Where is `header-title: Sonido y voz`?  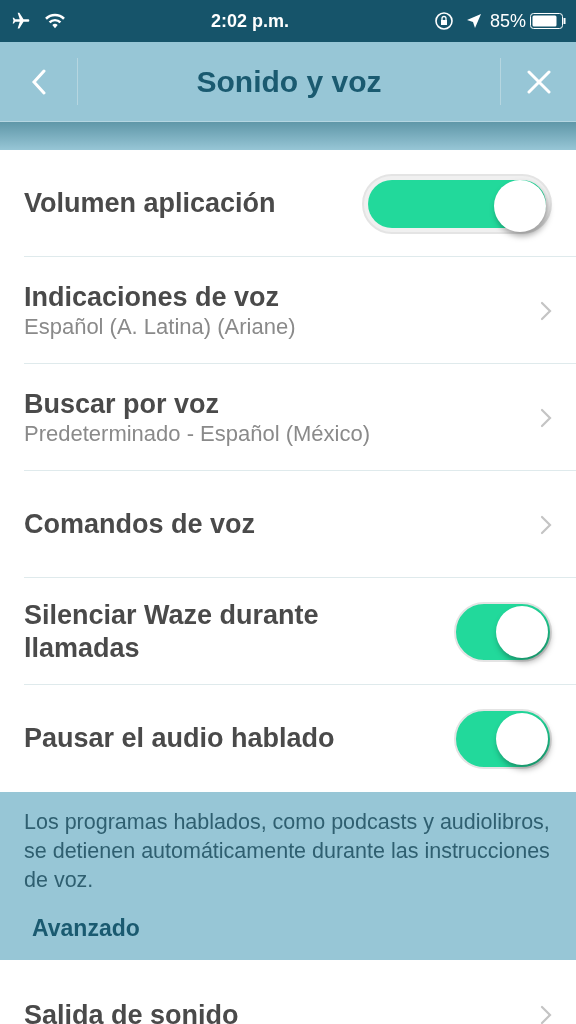 header-title: Sonido y voz is located at coordinates (289, 82).